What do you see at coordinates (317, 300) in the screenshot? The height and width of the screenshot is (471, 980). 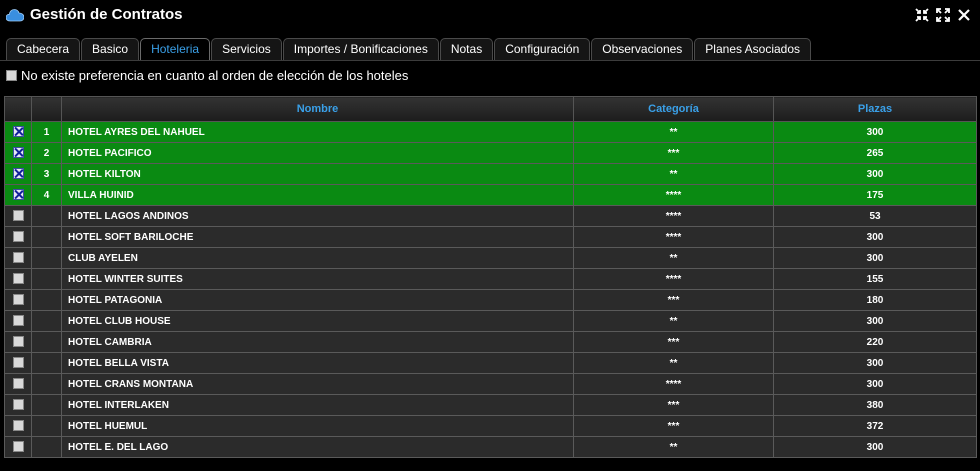 I see `hotel-name-cell: HOTEL PATAGONIA` at bounding box center [317, 300].